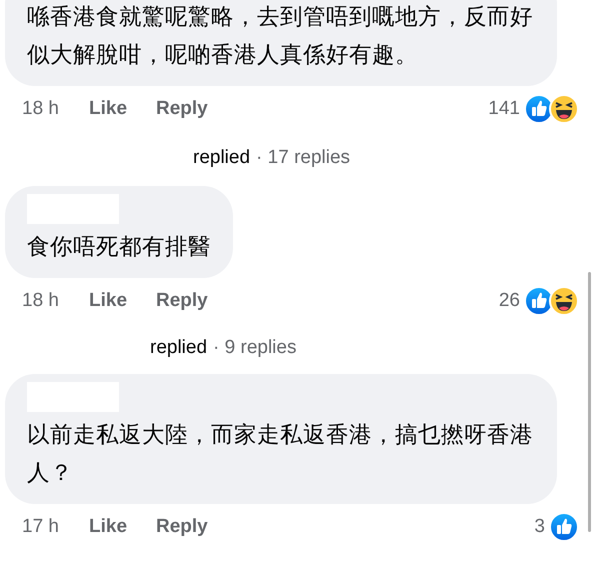 Image resolution: width=601 pixels, height=565 pixels. I want to click on reaction-count: 26, so click(509, 301).